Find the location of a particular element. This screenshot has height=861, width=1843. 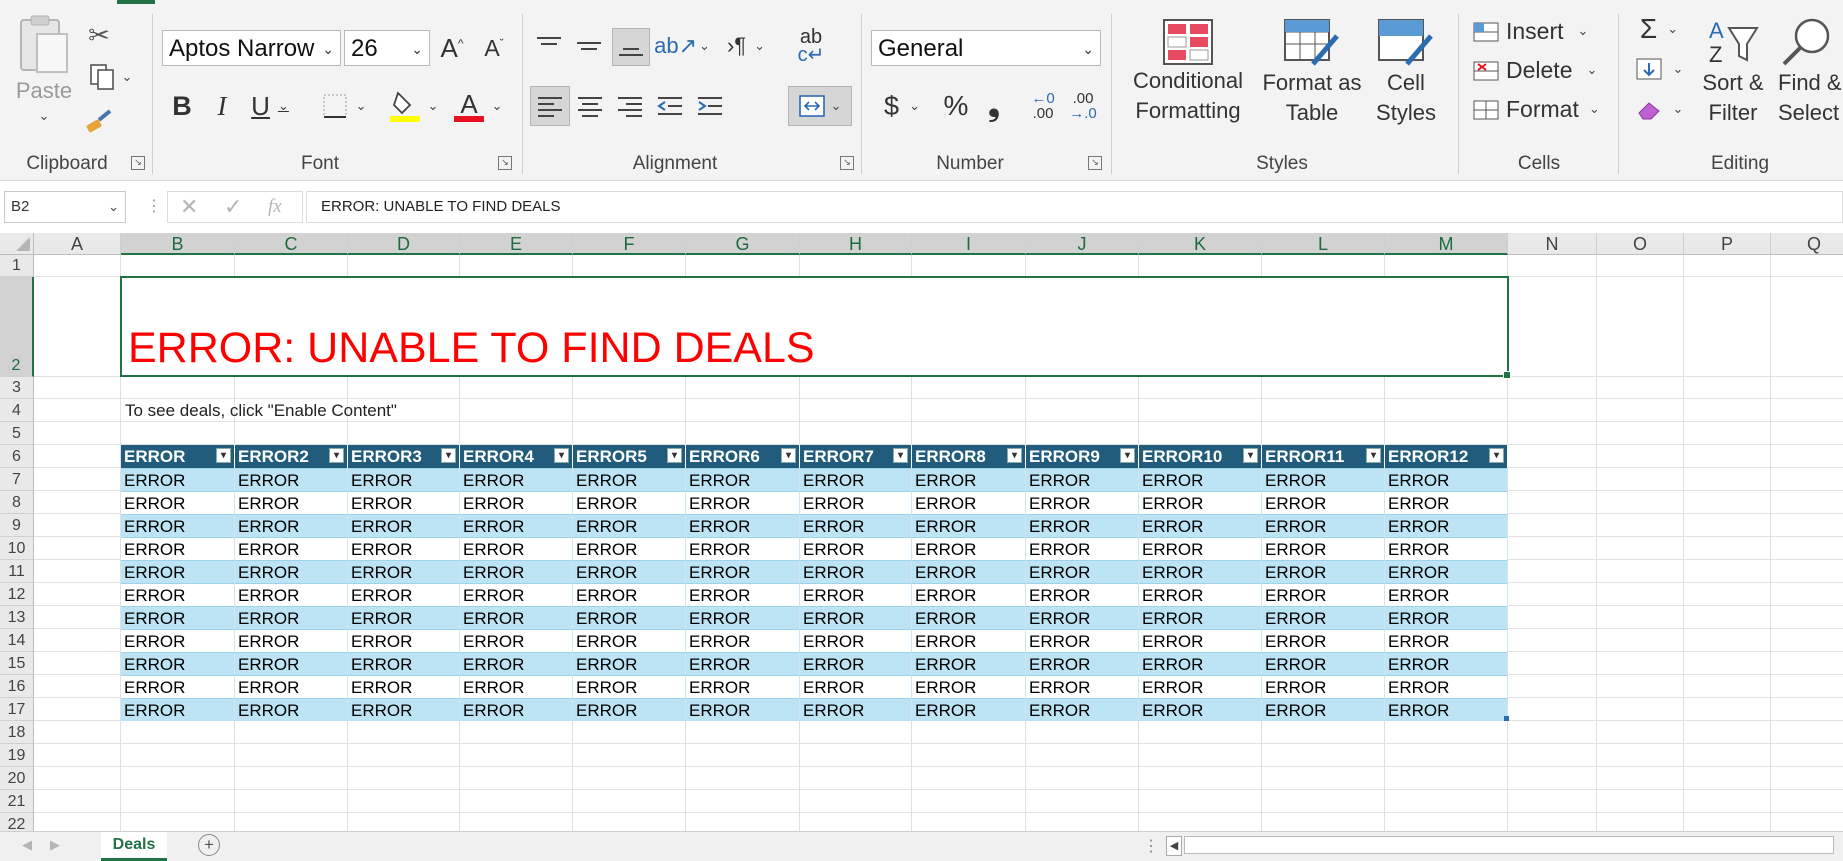

font-name-select: Aptos Narrow ⌄ is located at coordinates (251, 48).